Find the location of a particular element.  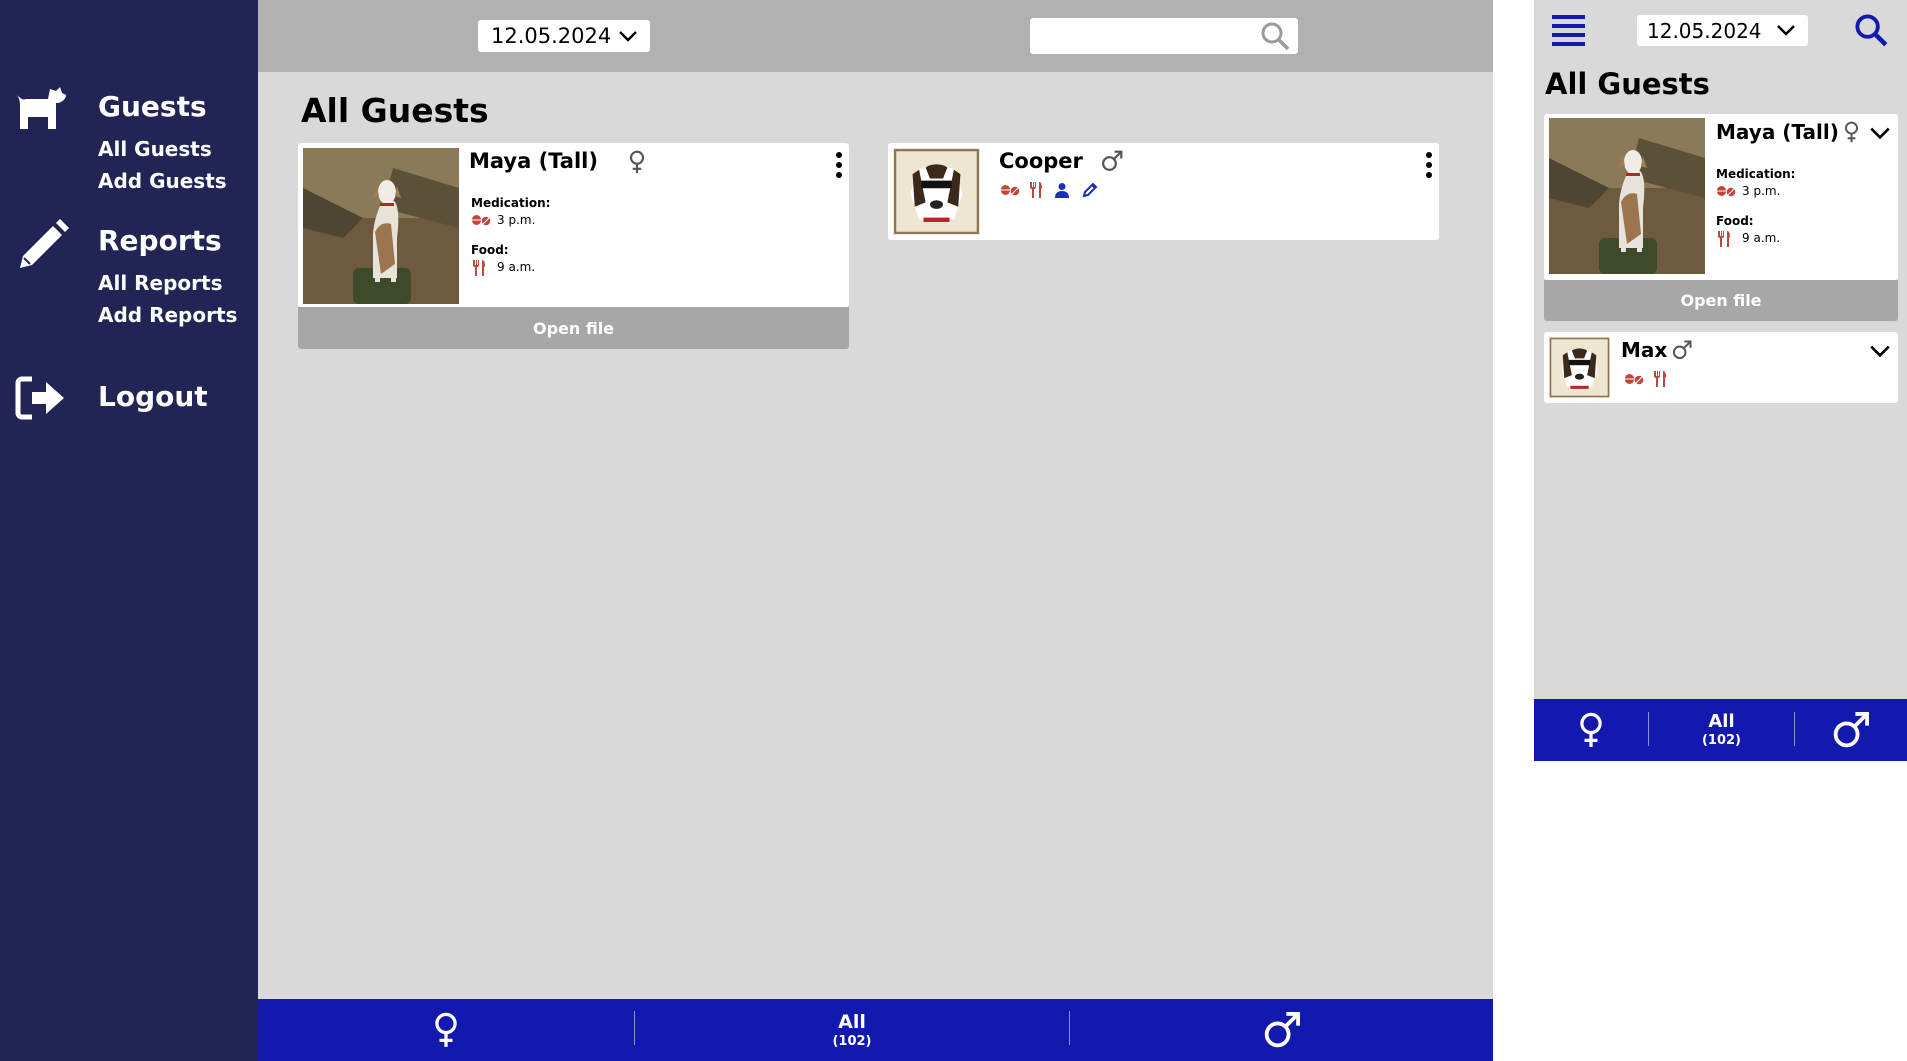

nav-add-reports: Add Reports is located at coordinates (167, 315).